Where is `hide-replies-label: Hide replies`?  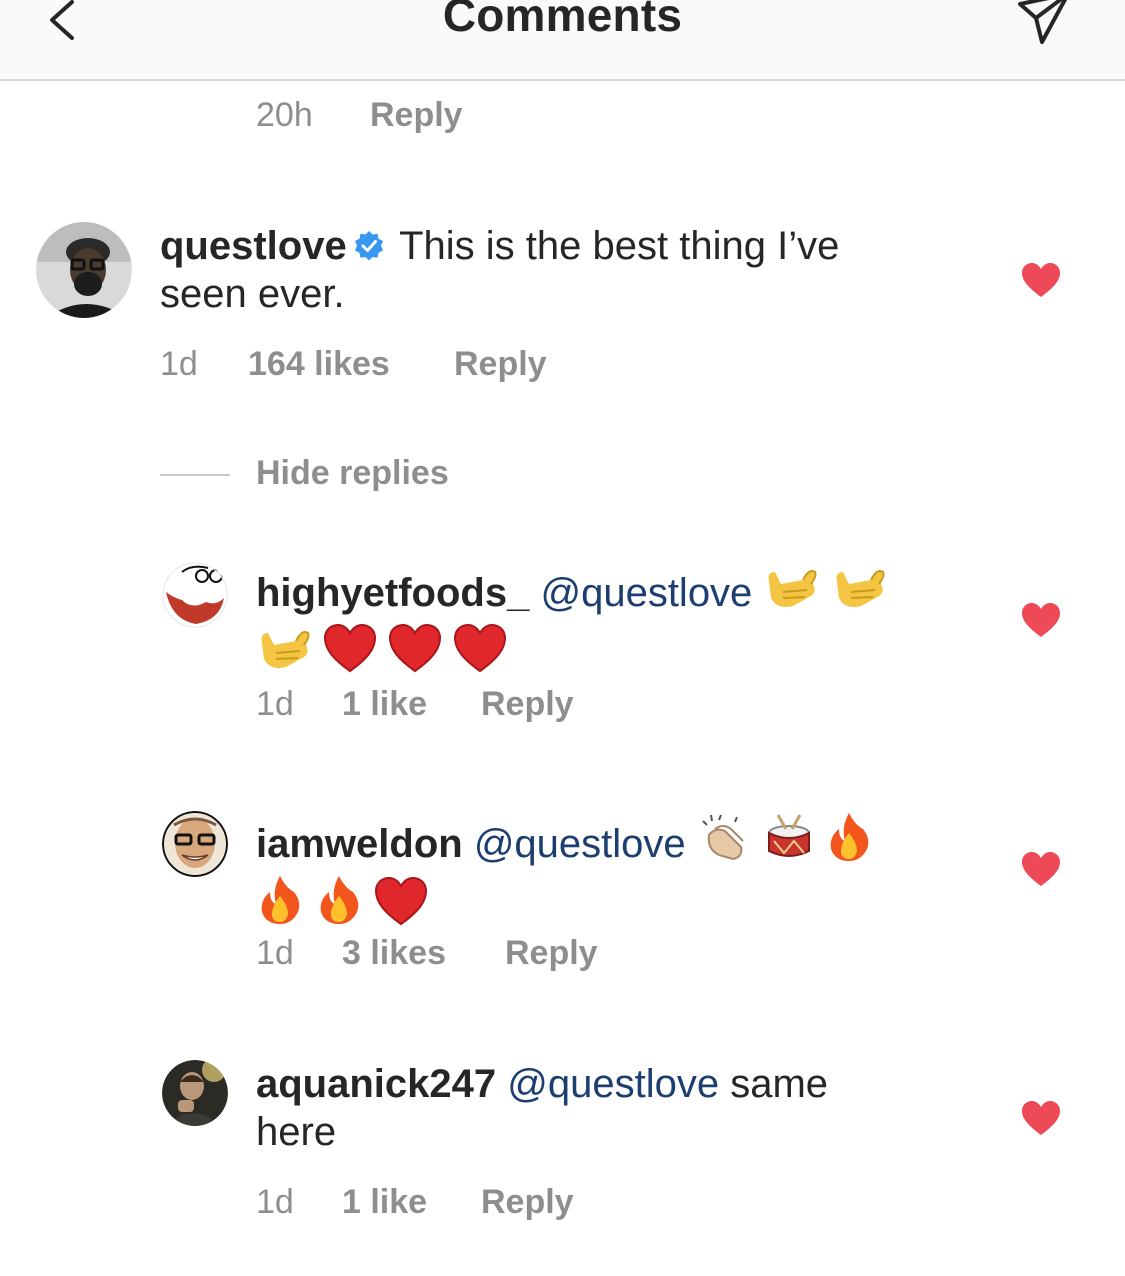 hide-replies-label: Hide replies is located at coordinates (352, 473).